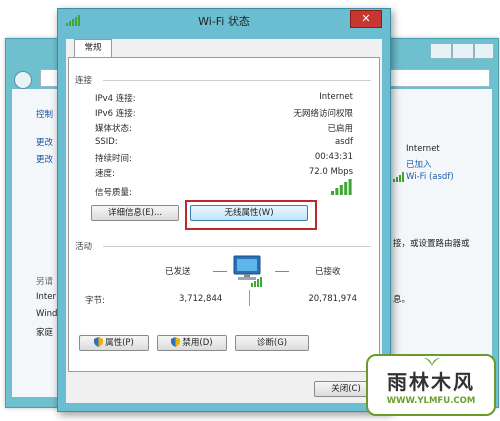 The image size is (500, 421). I want to click on disable-button-label: 禁用(D), so click(197, 343).